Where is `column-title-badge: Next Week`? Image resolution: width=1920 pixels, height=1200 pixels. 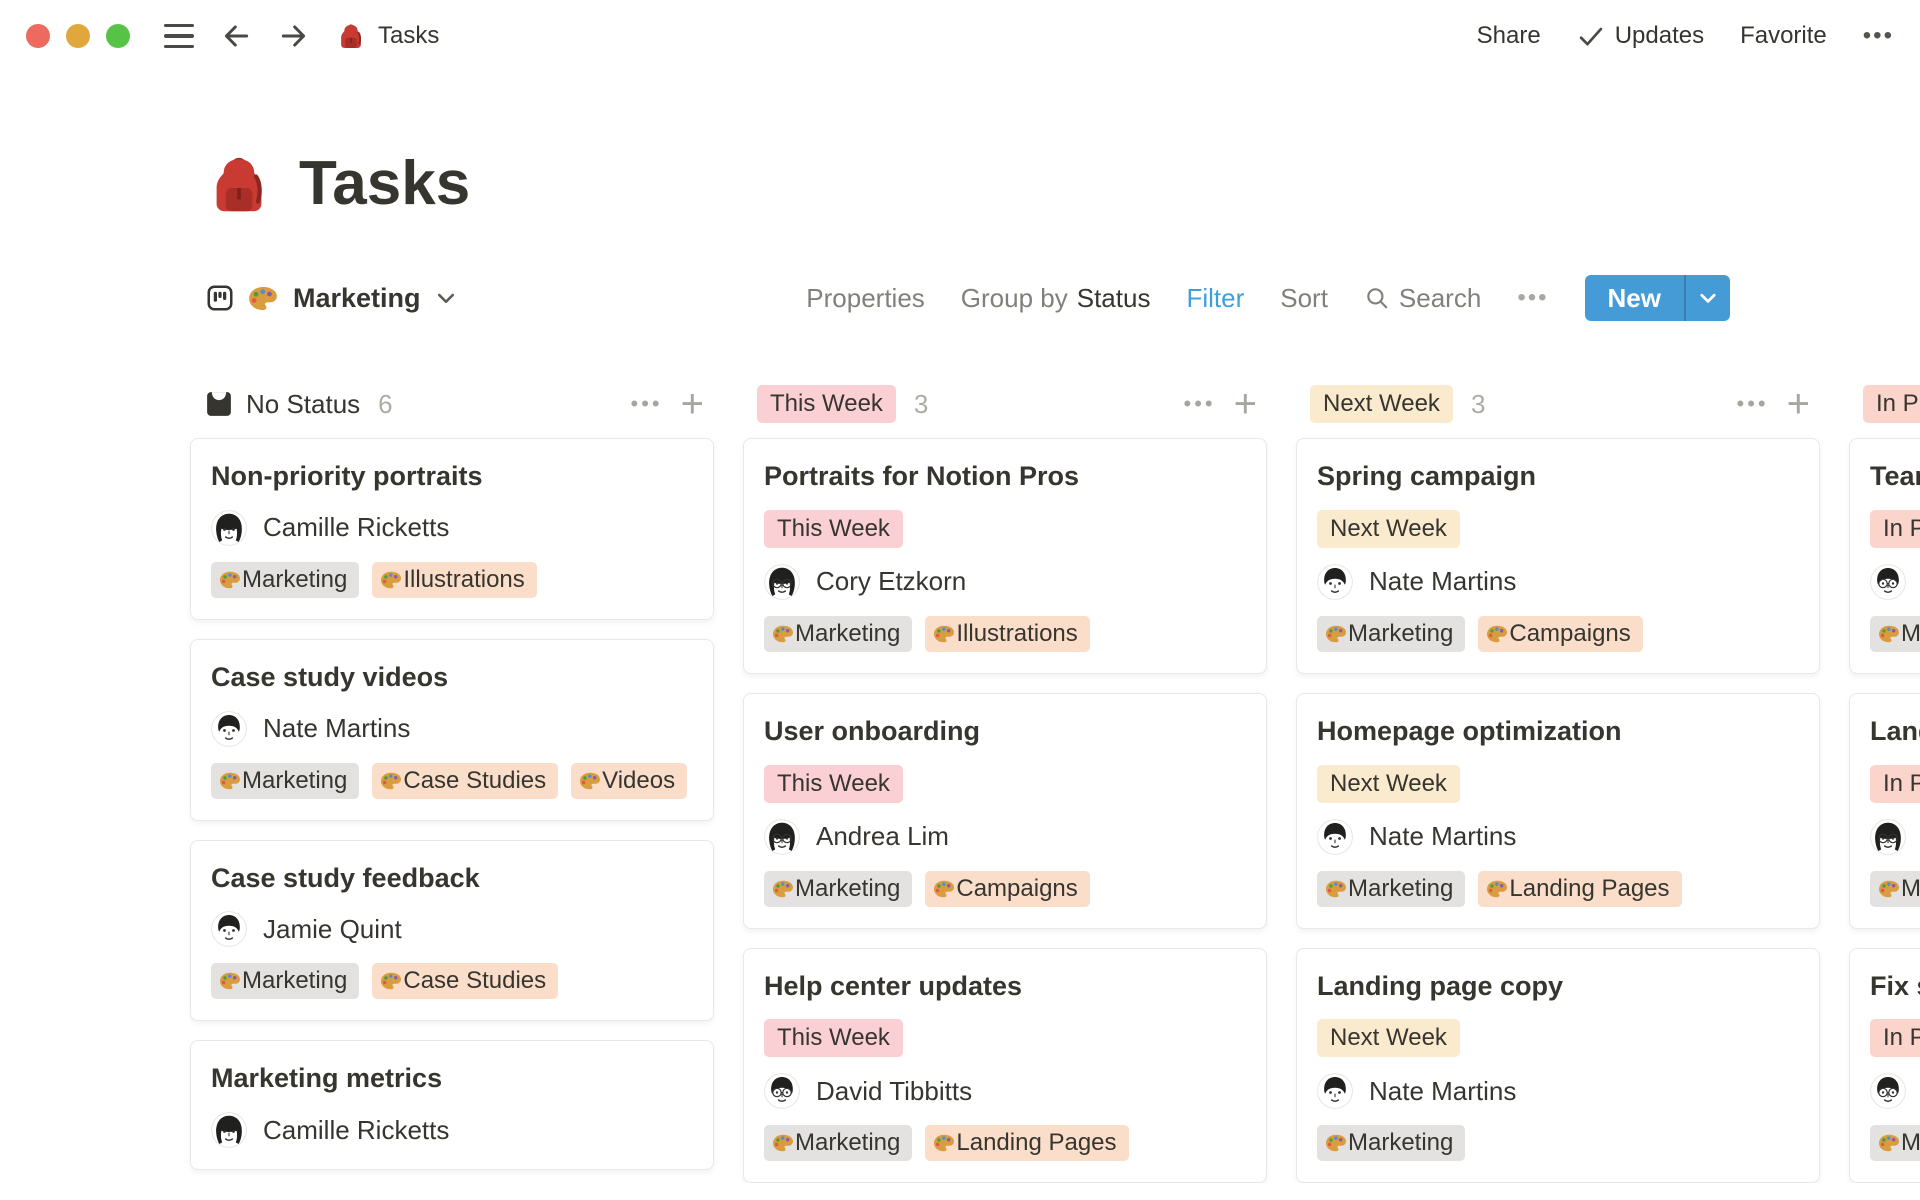
column-title-badge: Next Week is located at coordinates (1381, 404).